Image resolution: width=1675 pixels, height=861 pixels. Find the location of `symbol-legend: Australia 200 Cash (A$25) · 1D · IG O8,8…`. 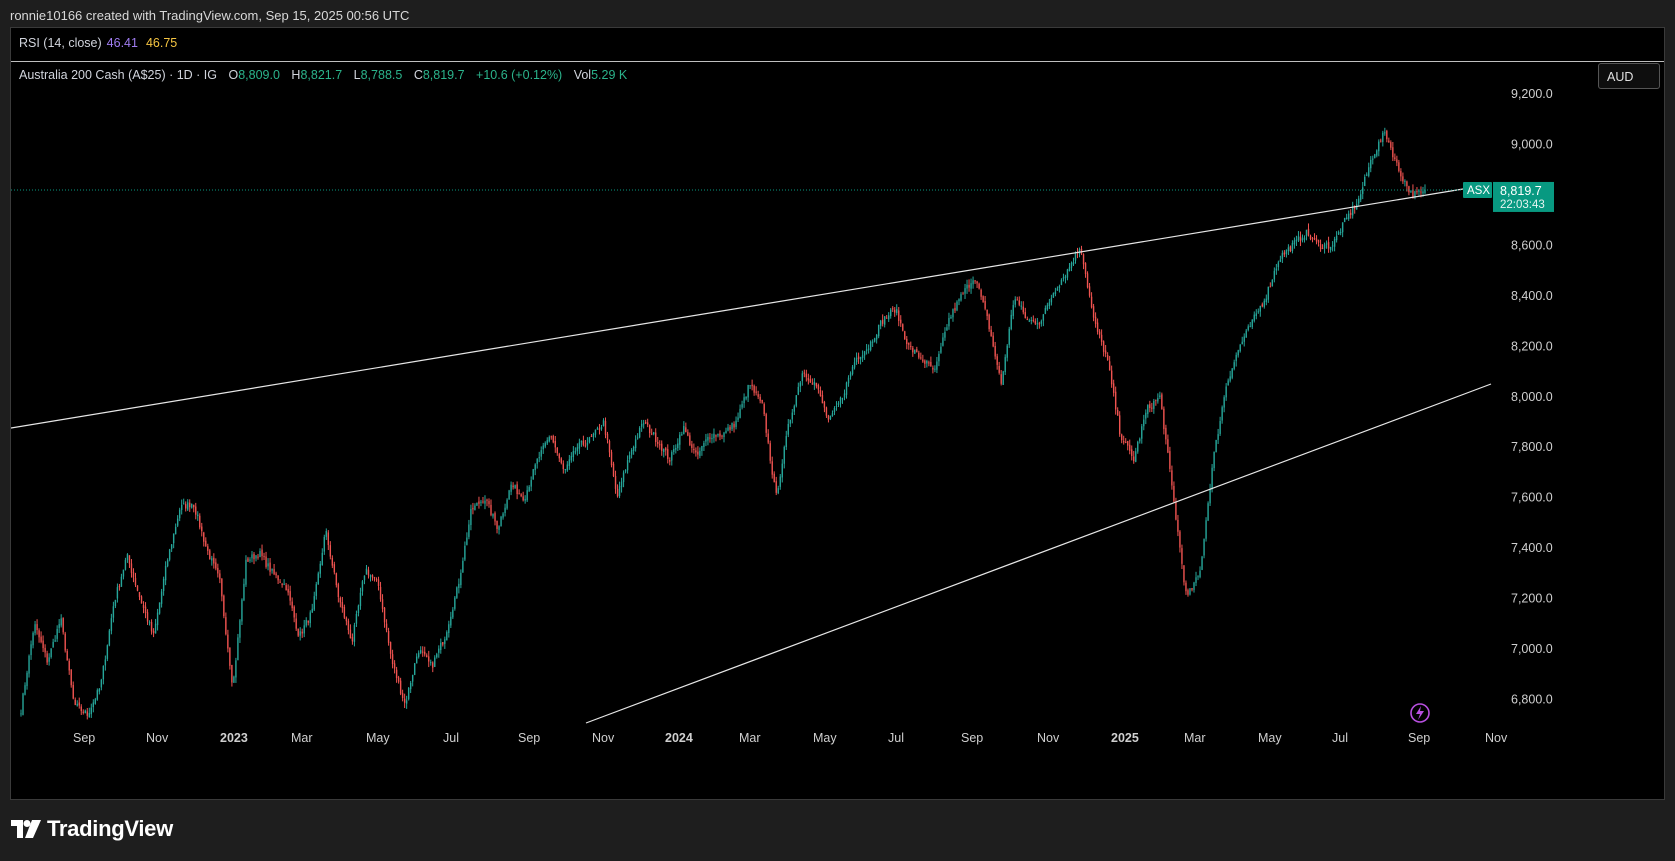

symbol-legend: Australia 200 Cash (A$25) · 1D · IG O8,8… is located at coordinates (323, 75).